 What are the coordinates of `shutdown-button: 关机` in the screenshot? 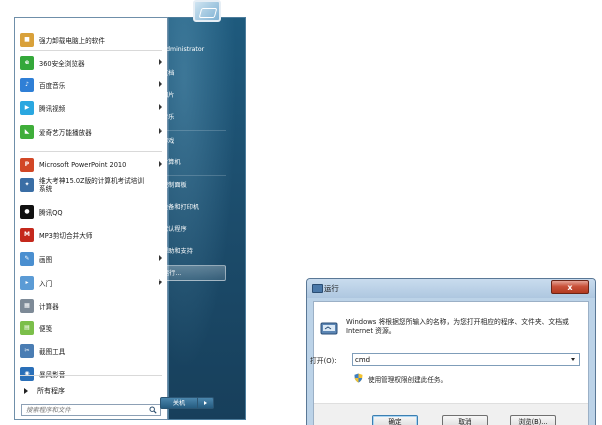 It's located at (179, 403).